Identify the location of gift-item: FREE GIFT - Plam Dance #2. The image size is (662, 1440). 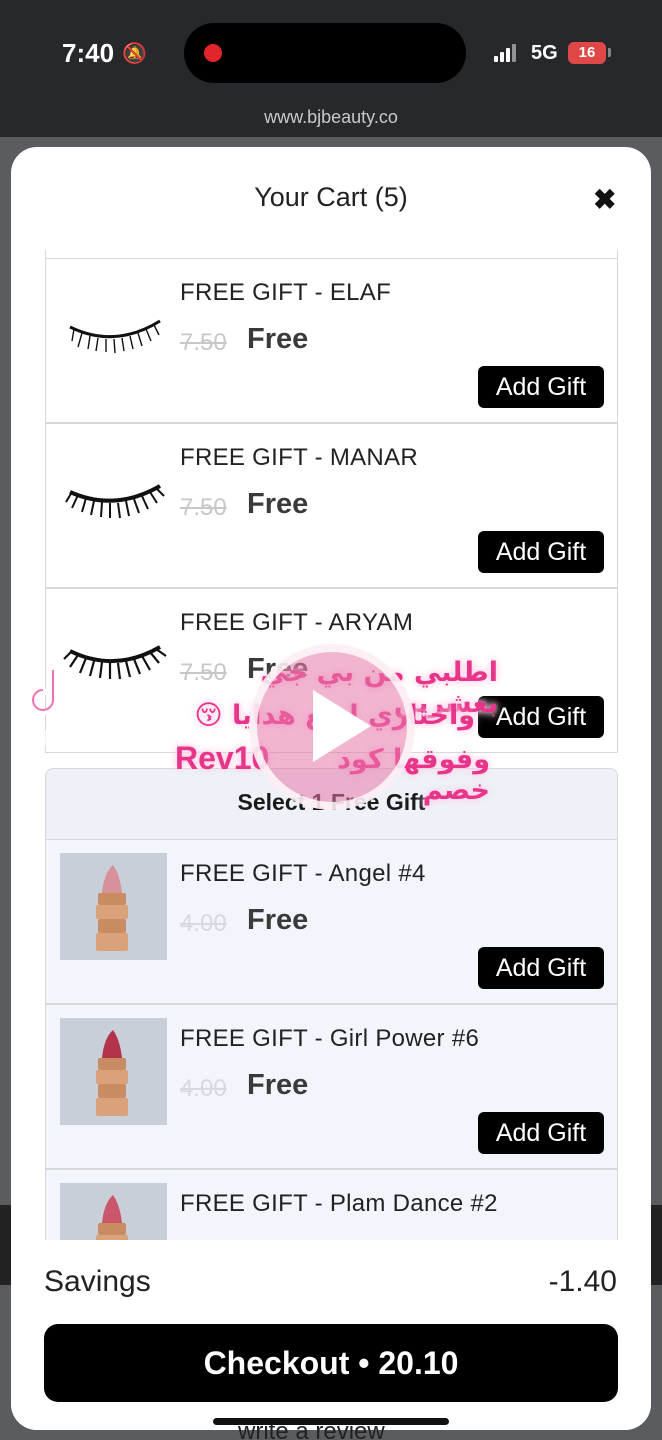
(331, 1204).